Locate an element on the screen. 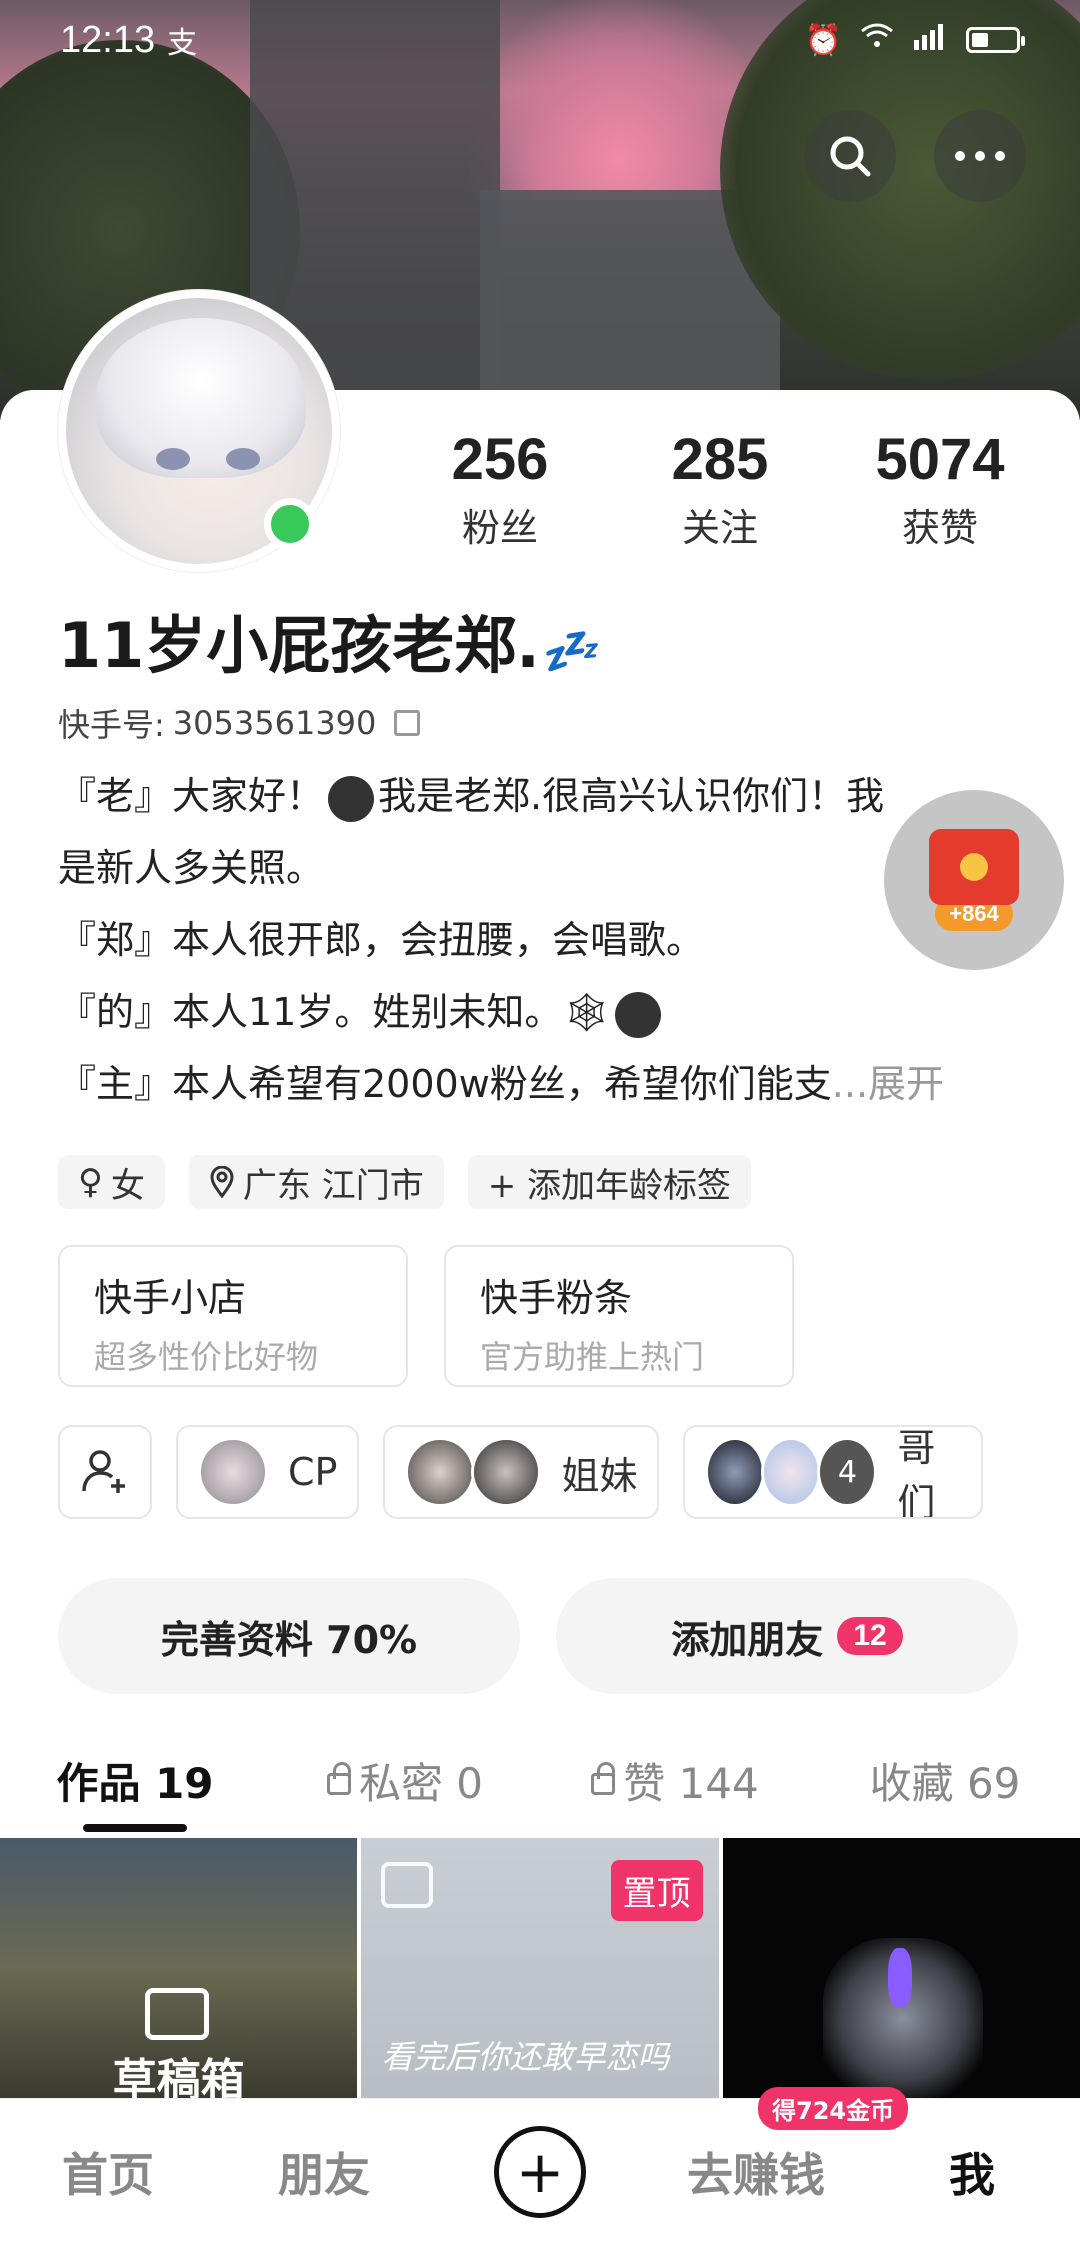 The height and width of the screenshot is (2244, 1080). red-packet-button: +864 is located at coordinates (974, 880).